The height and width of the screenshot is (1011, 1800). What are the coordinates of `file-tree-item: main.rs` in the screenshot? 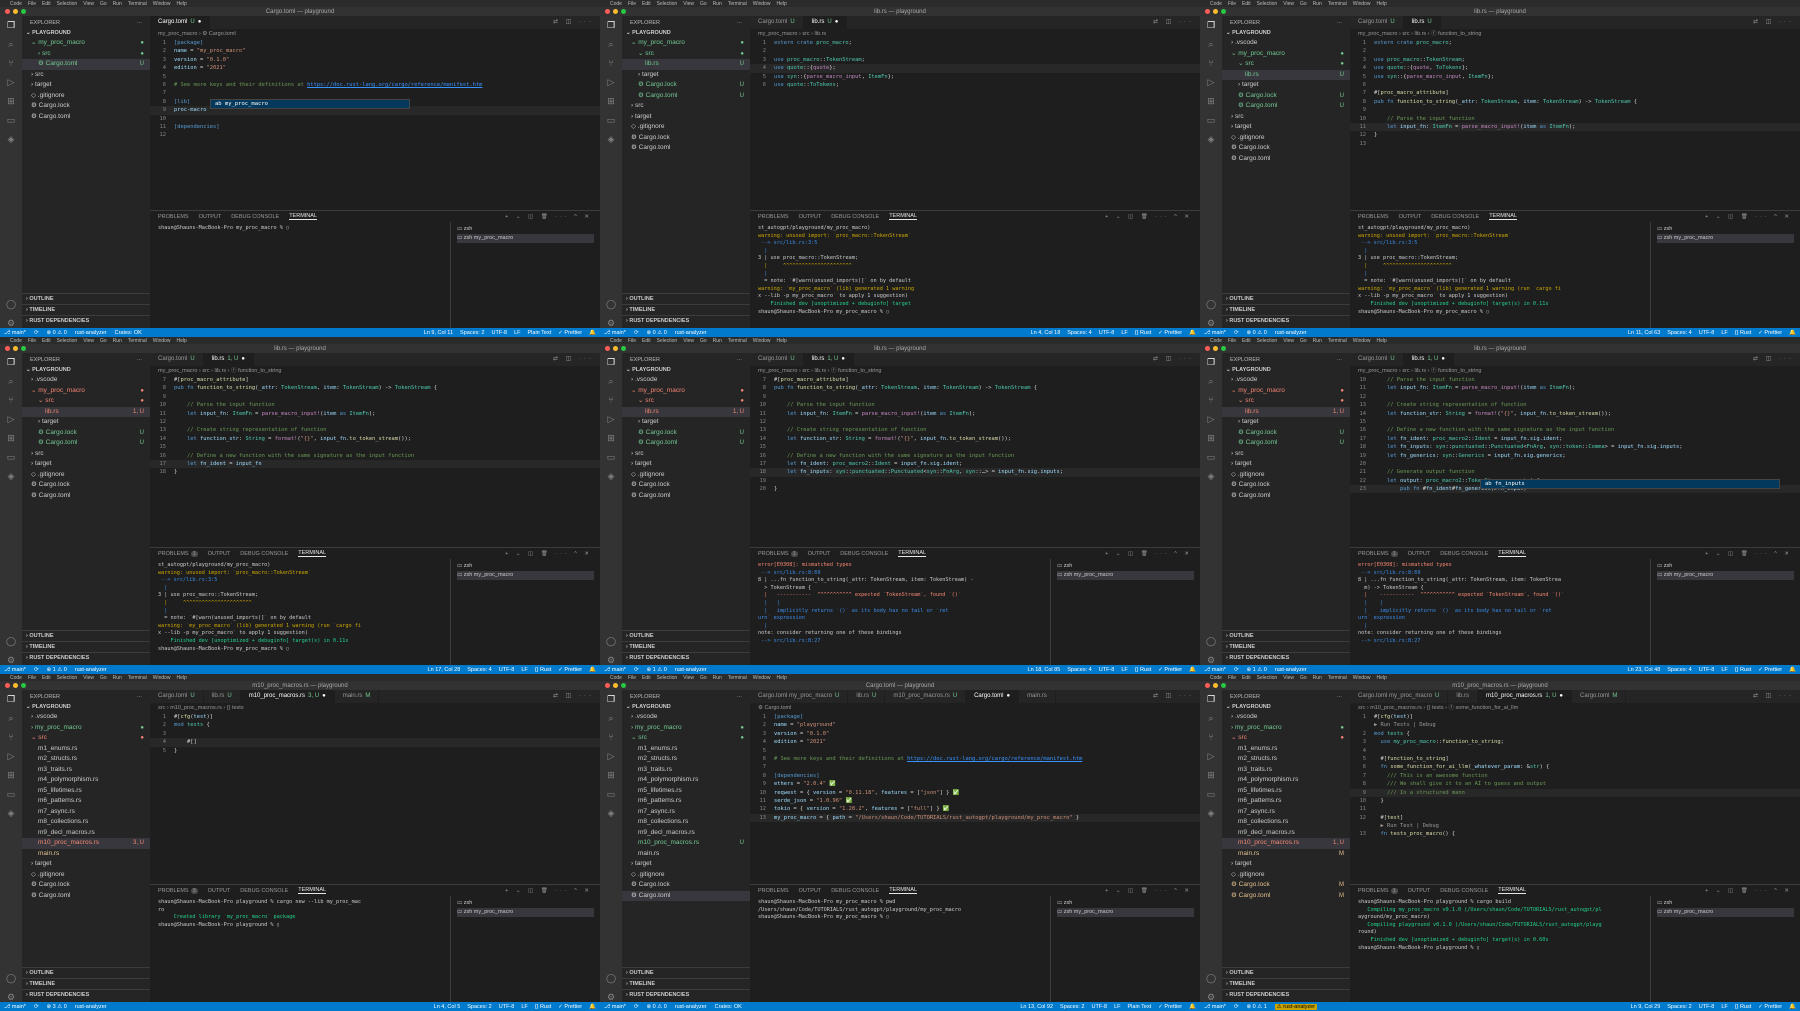 It's located at (686, 854).